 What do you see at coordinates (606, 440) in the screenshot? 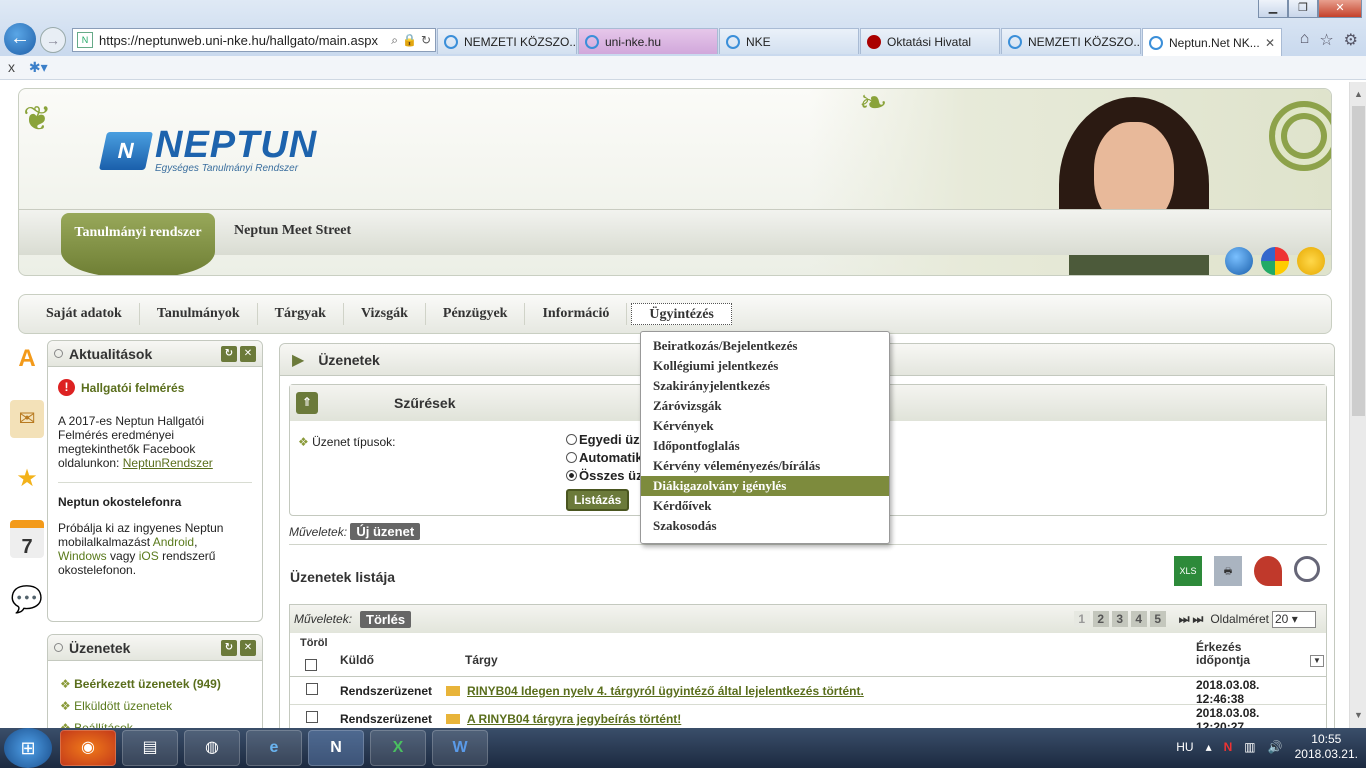
I see `radio-egyedi: Egyedi üze` at bounding box center [606, 440].